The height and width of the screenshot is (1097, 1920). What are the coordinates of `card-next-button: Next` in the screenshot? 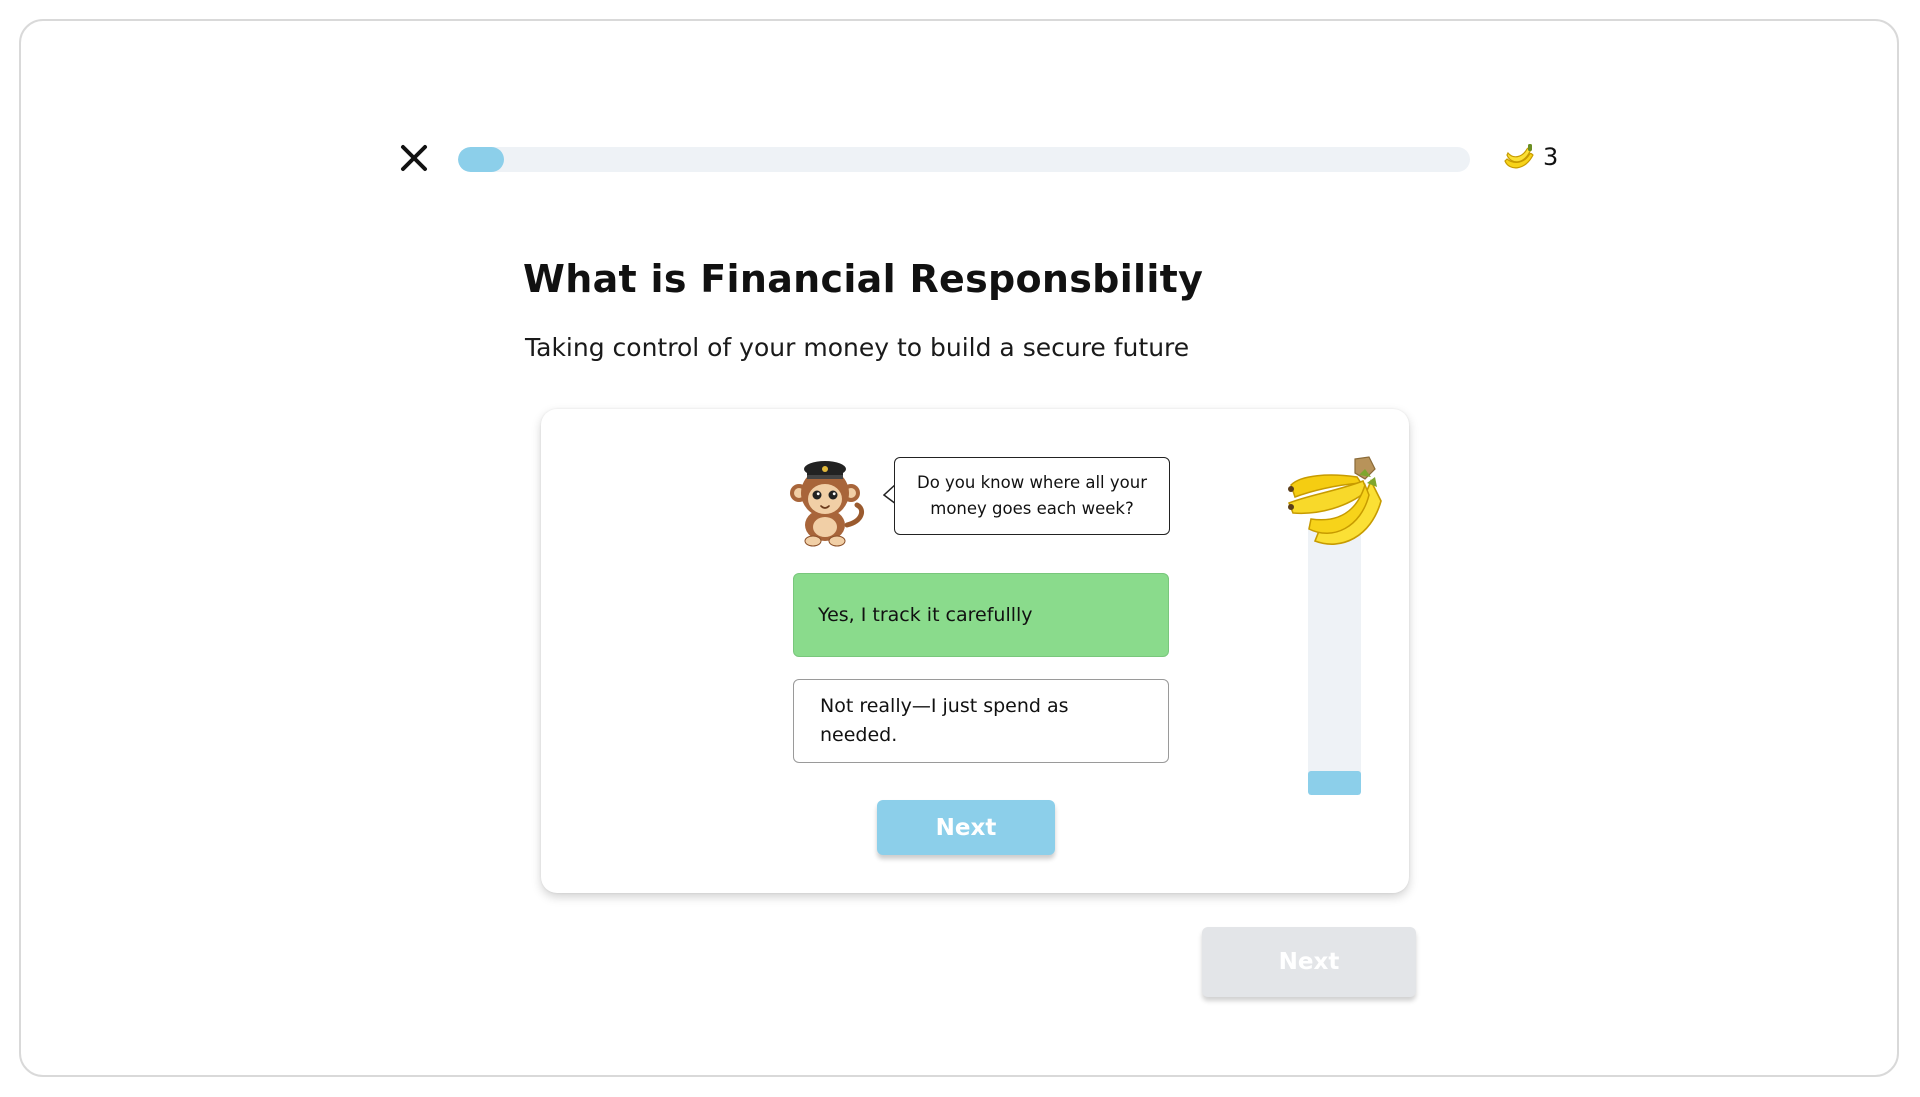 It's located at (966, 827).